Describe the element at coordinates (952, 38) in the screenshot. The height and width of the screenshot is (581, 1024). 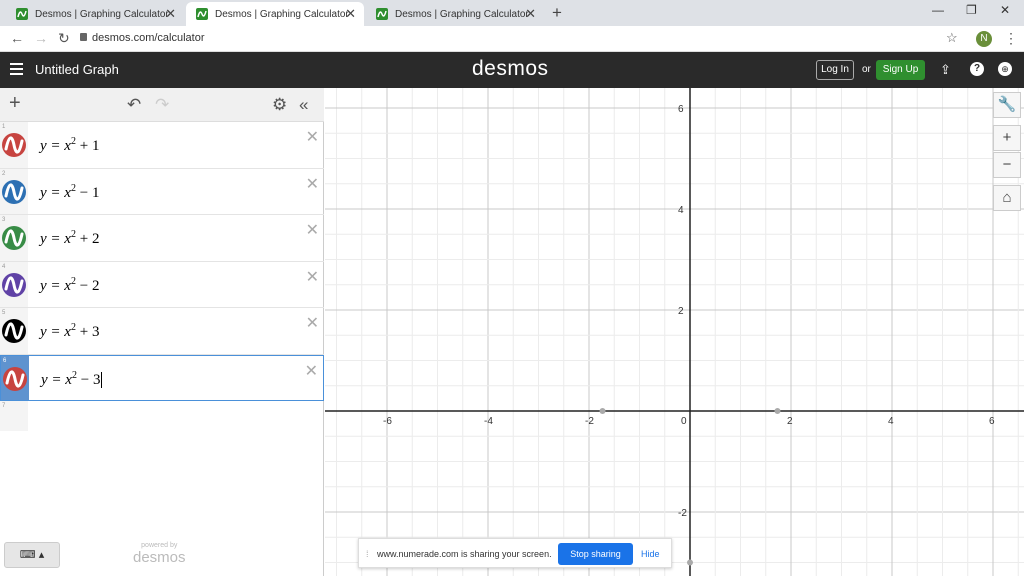
I see `bookmark-star-icon: ☆` at that location.